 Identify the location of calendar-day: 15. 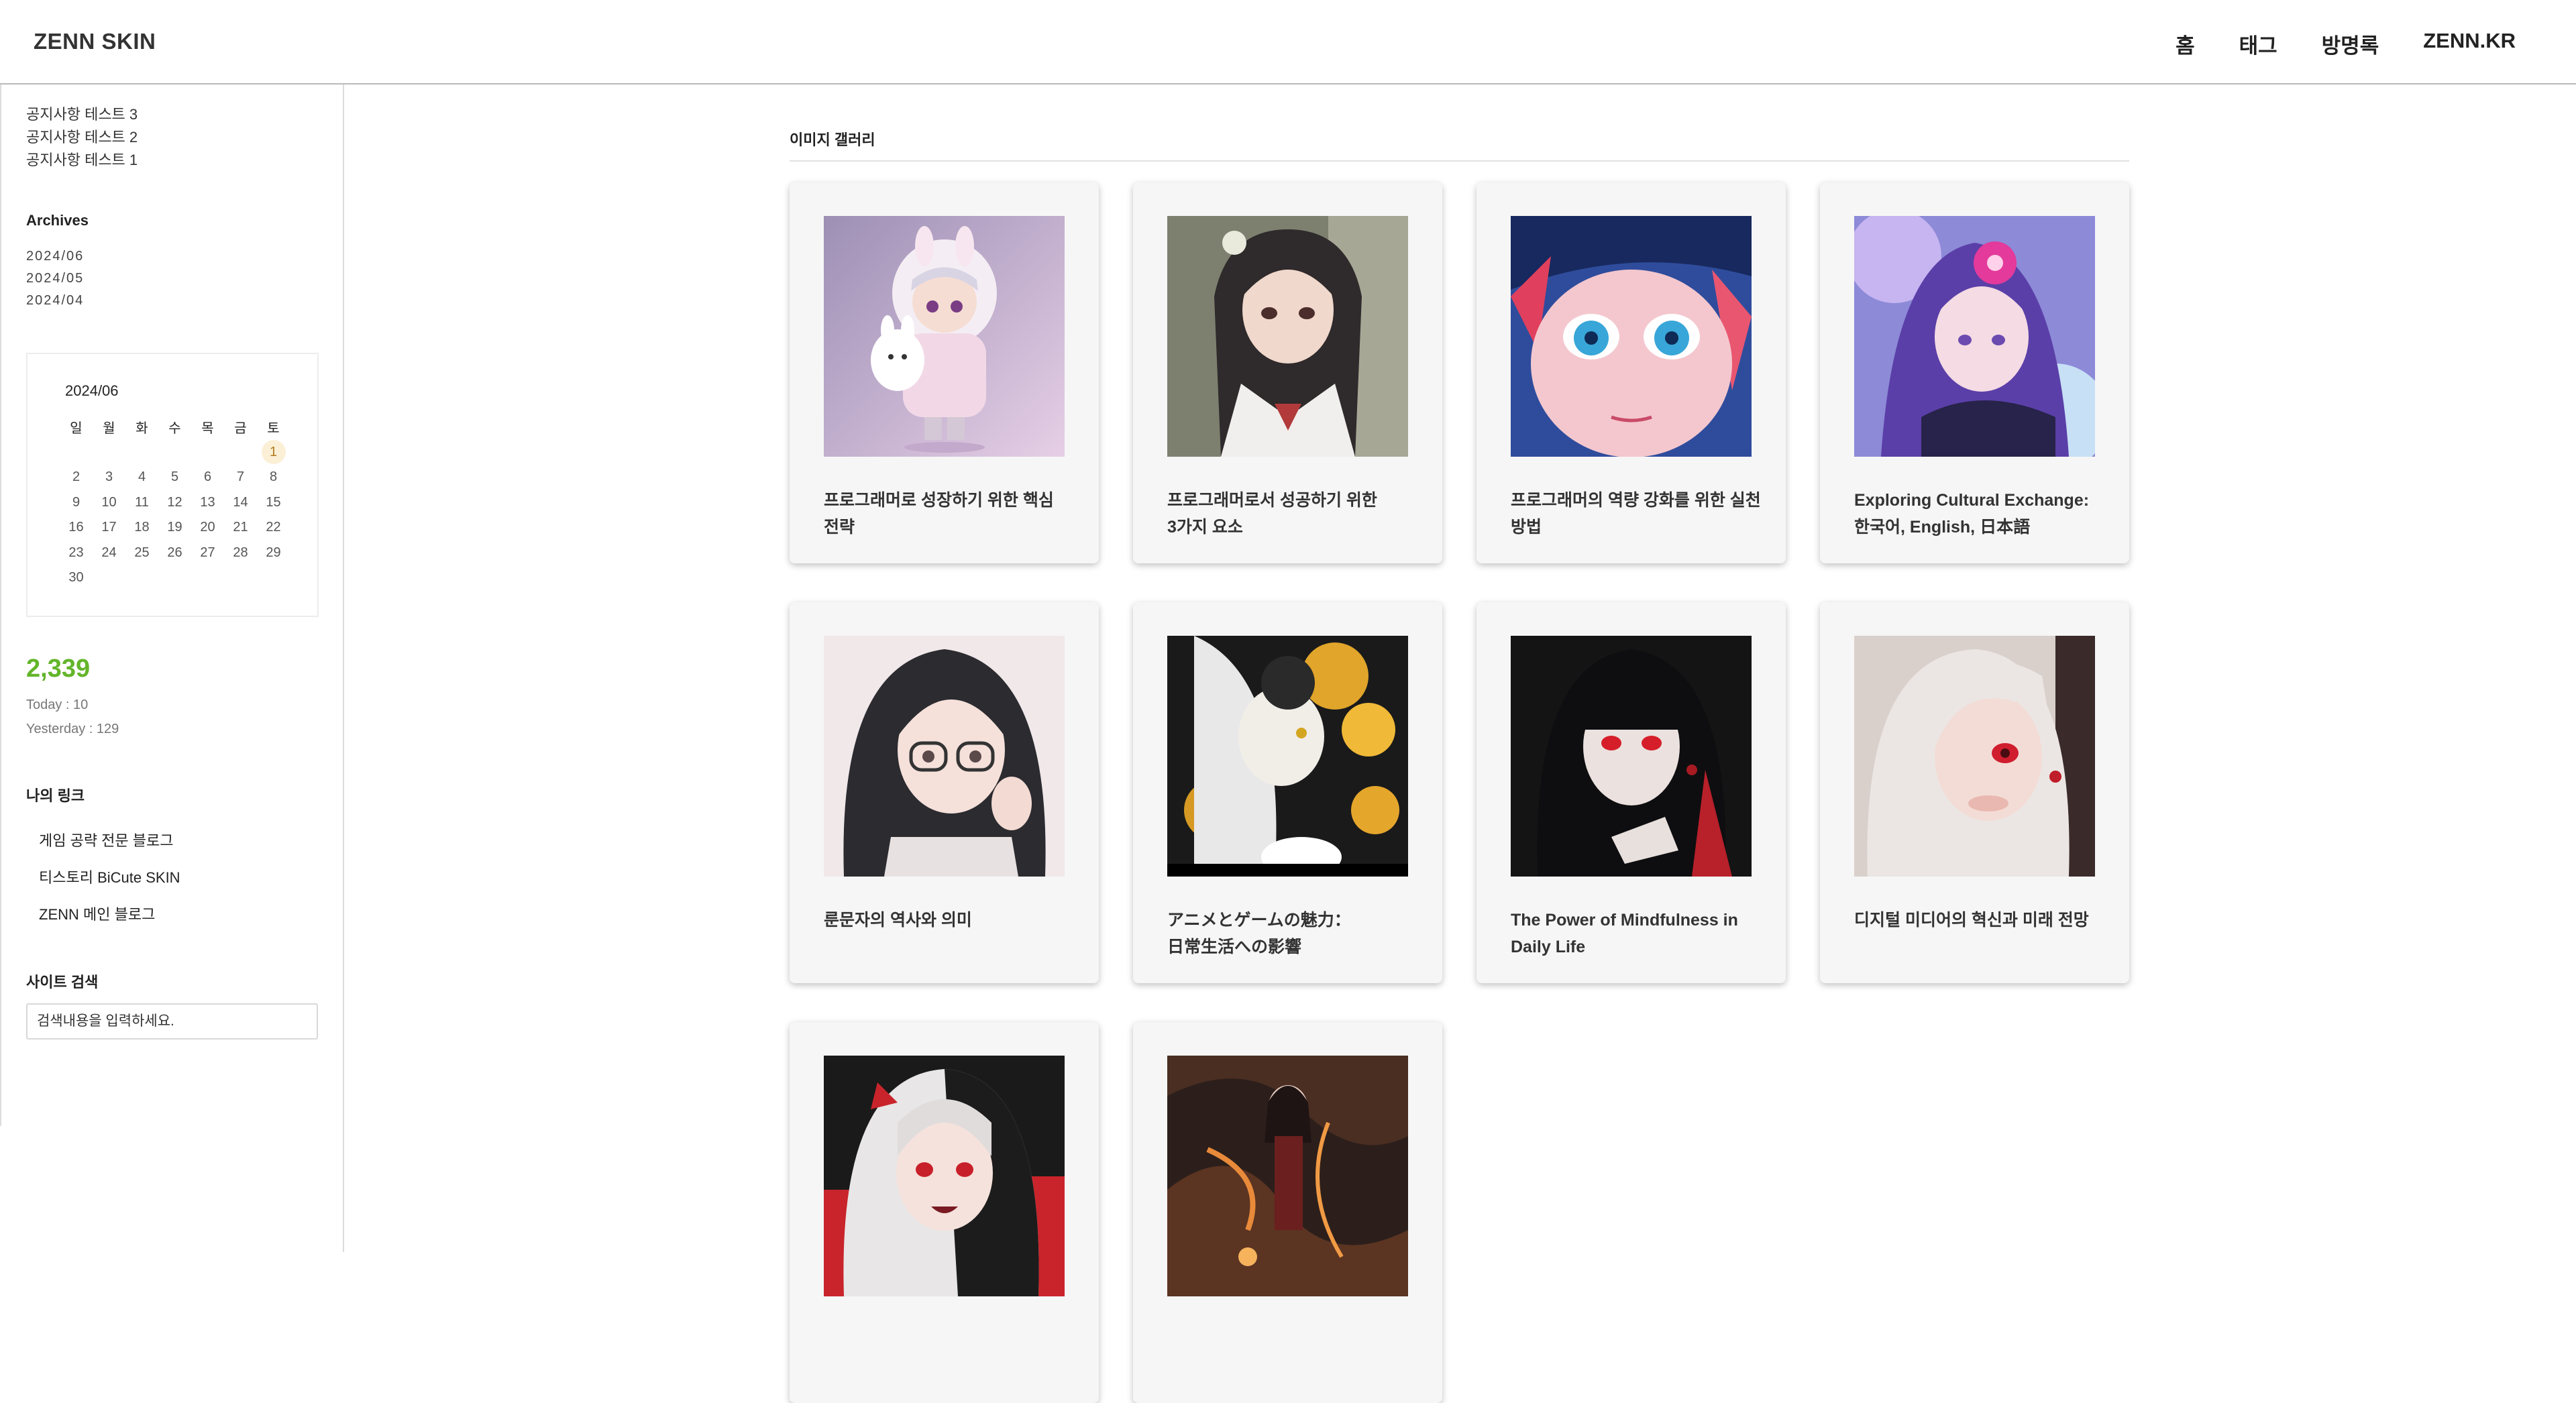
(273, 503).